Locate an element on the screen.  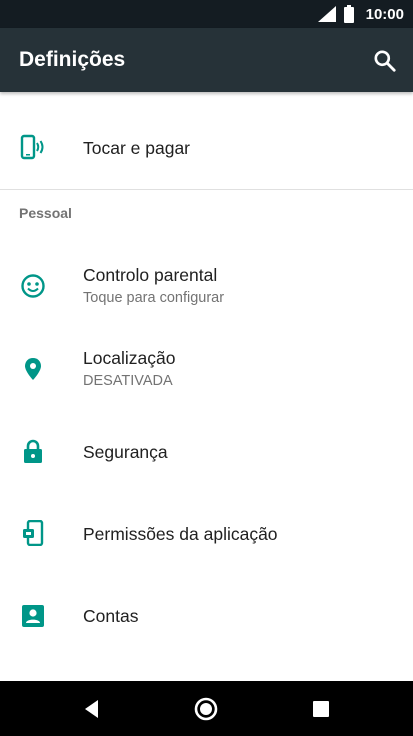
navigation-bar is located at coordinates (206, 708).